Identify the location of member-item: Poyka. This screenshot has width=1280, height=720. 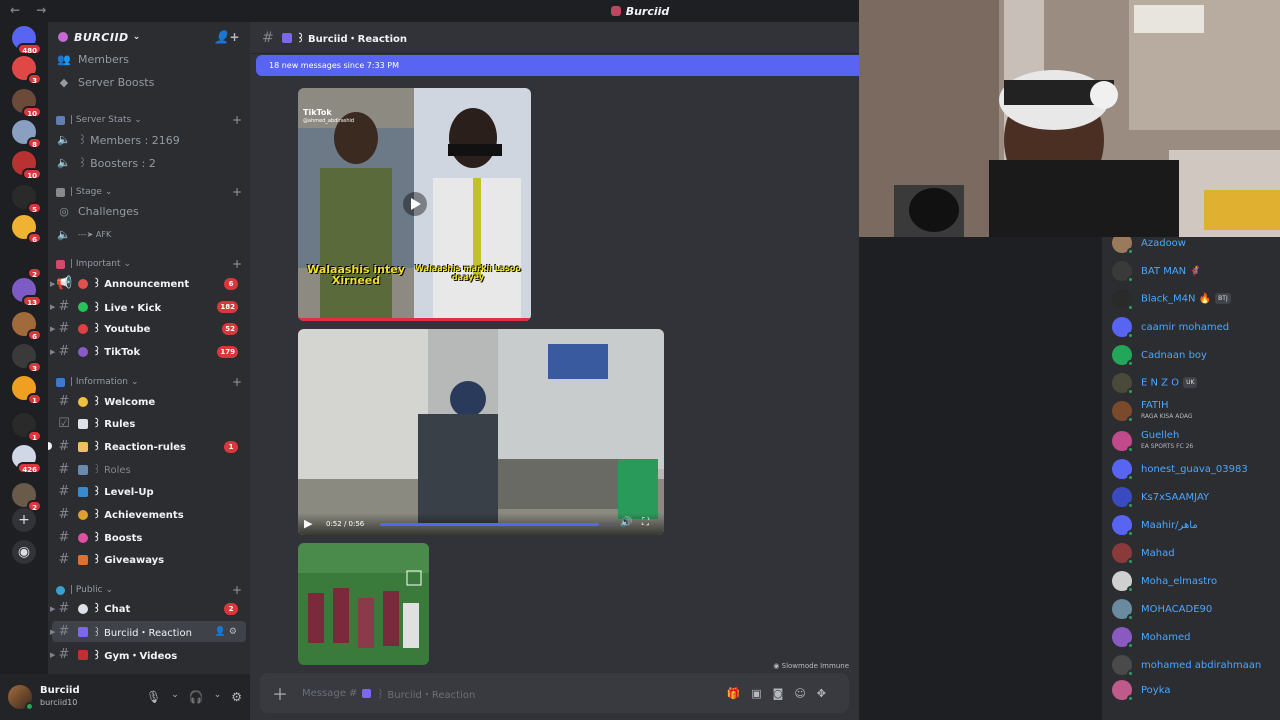
(1194, 690).